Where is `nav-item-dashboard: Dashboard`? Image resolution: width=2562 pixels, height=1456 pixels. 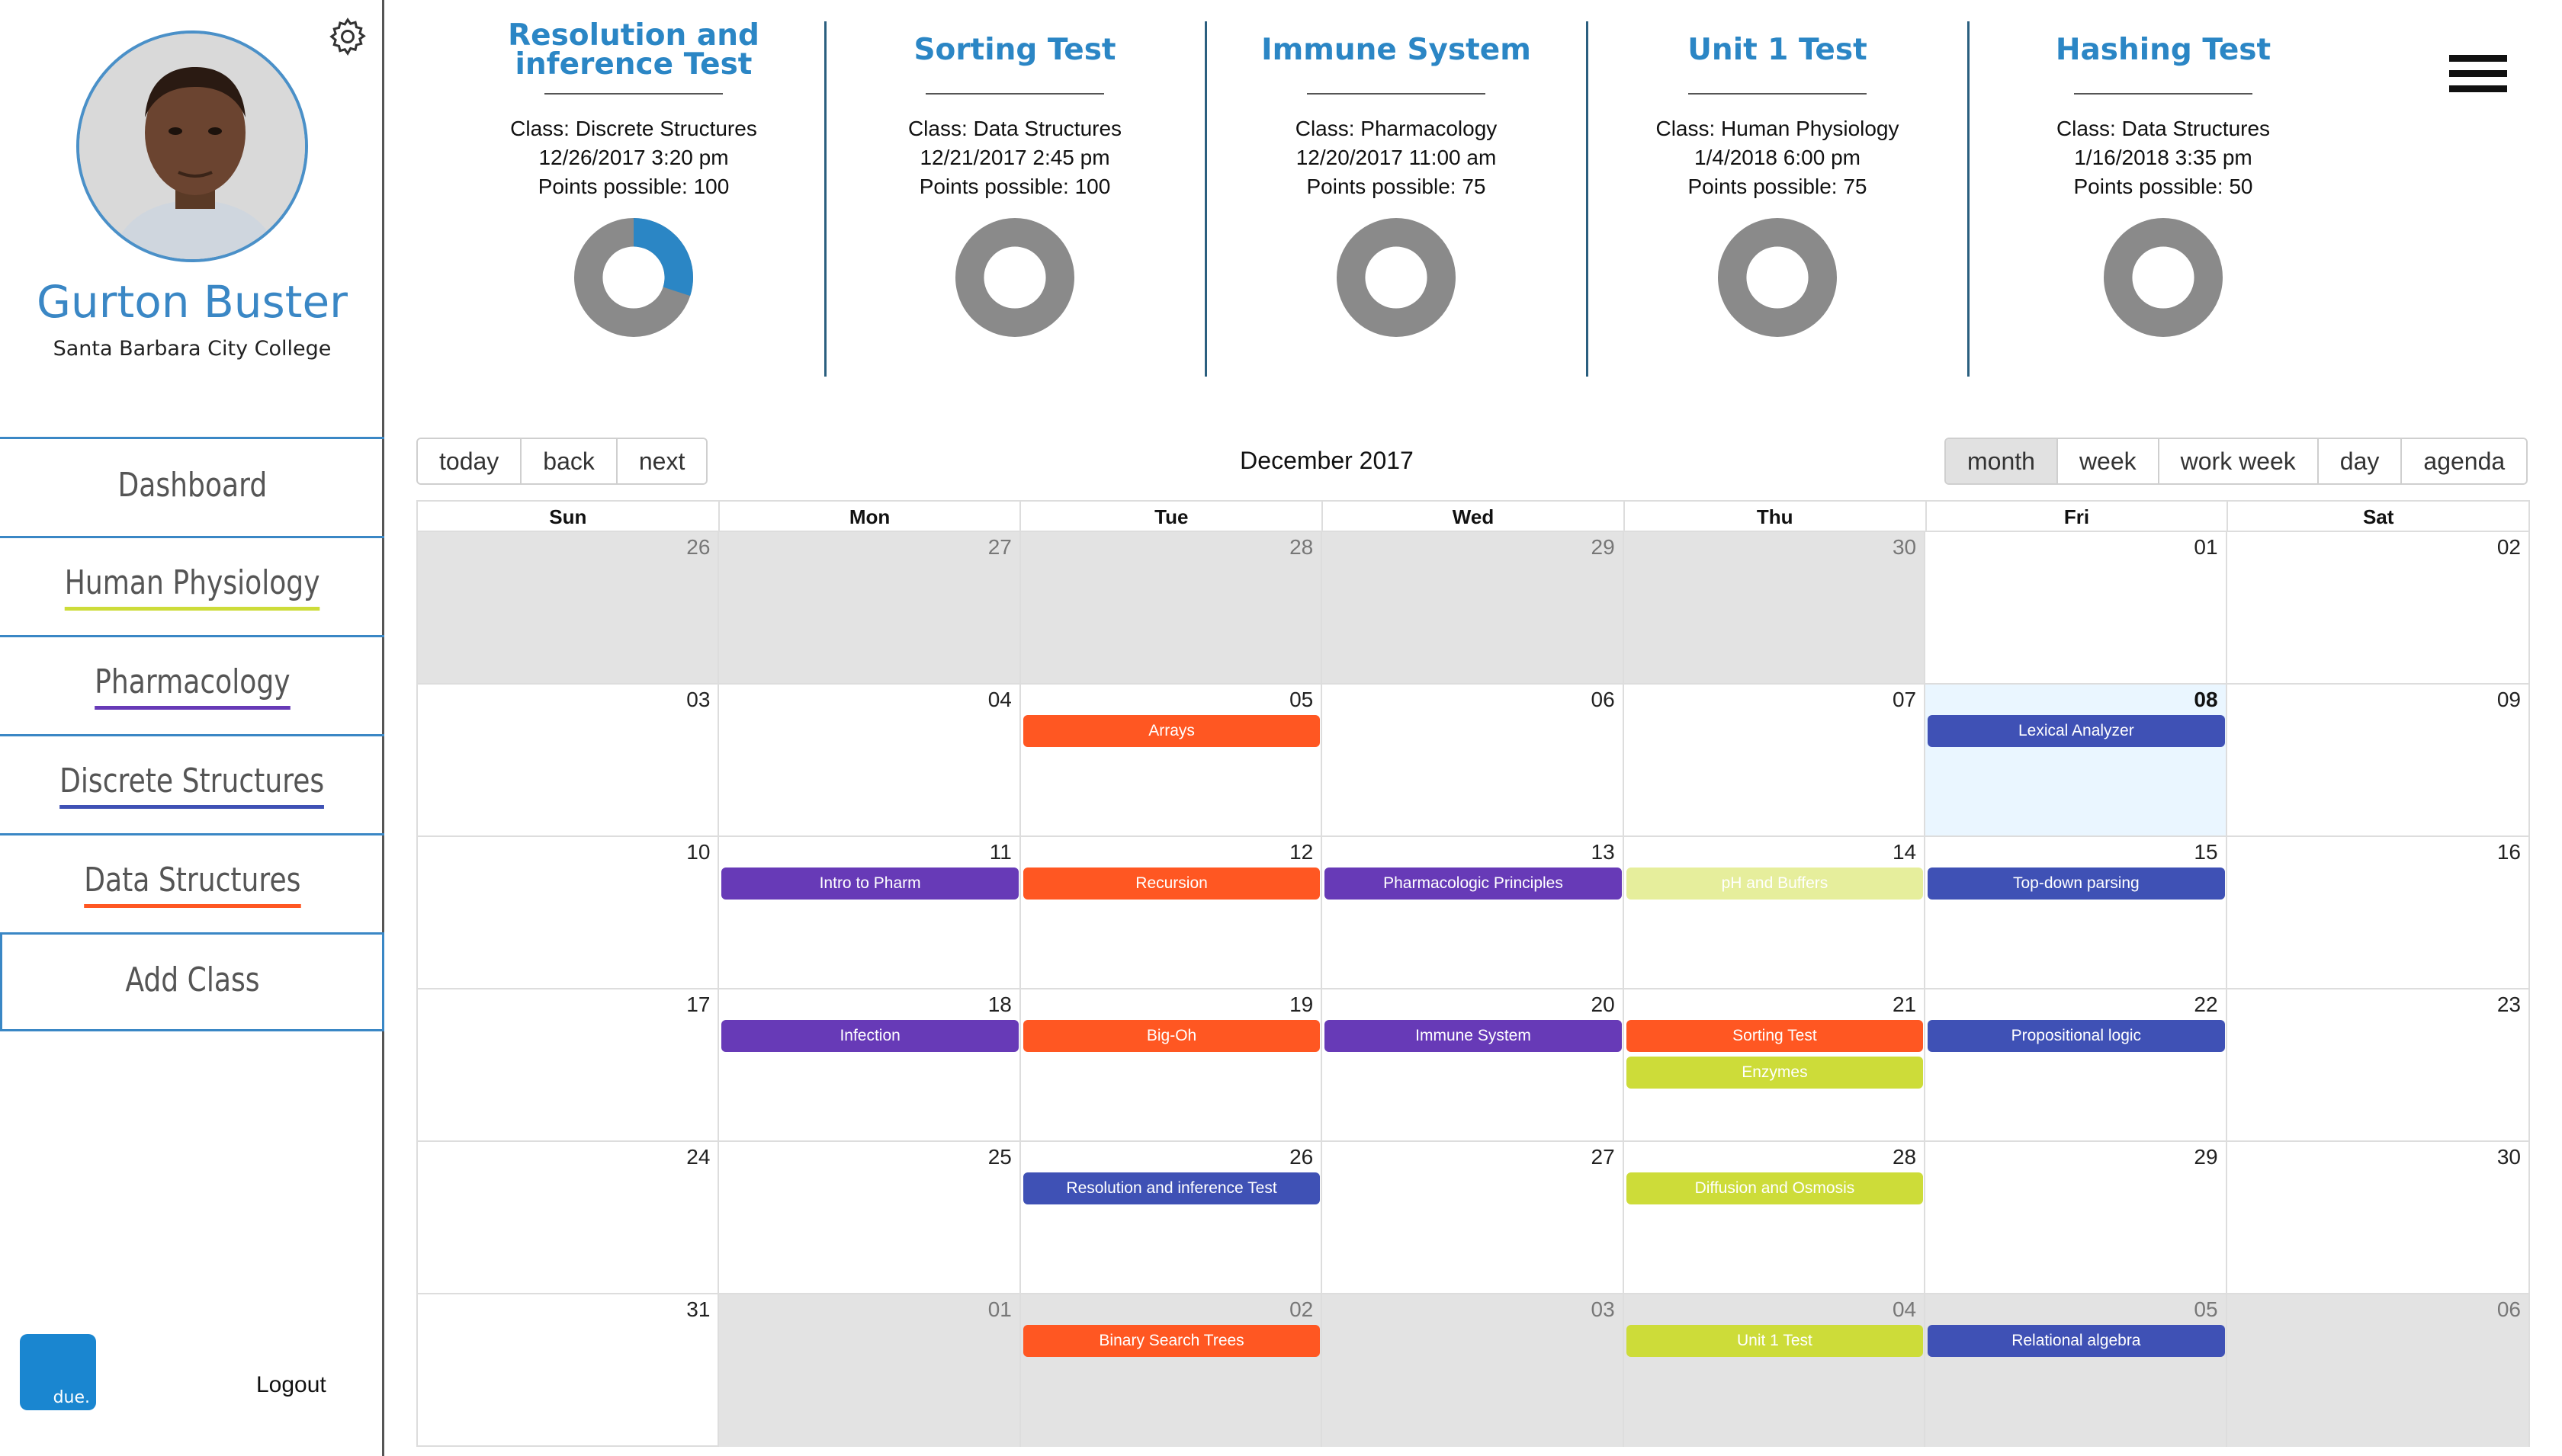 nav-item-dashboard: Dashboard is located at coordinates (192, 488).